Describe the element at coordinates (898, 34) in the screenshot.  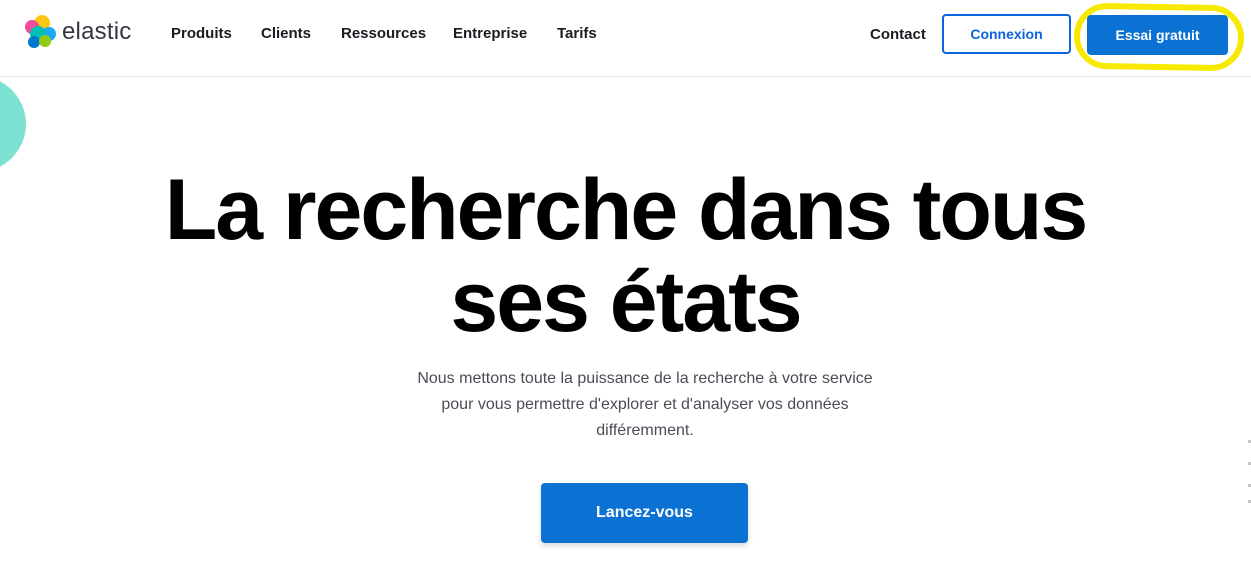
I see `contact-link: Contact` at that location.